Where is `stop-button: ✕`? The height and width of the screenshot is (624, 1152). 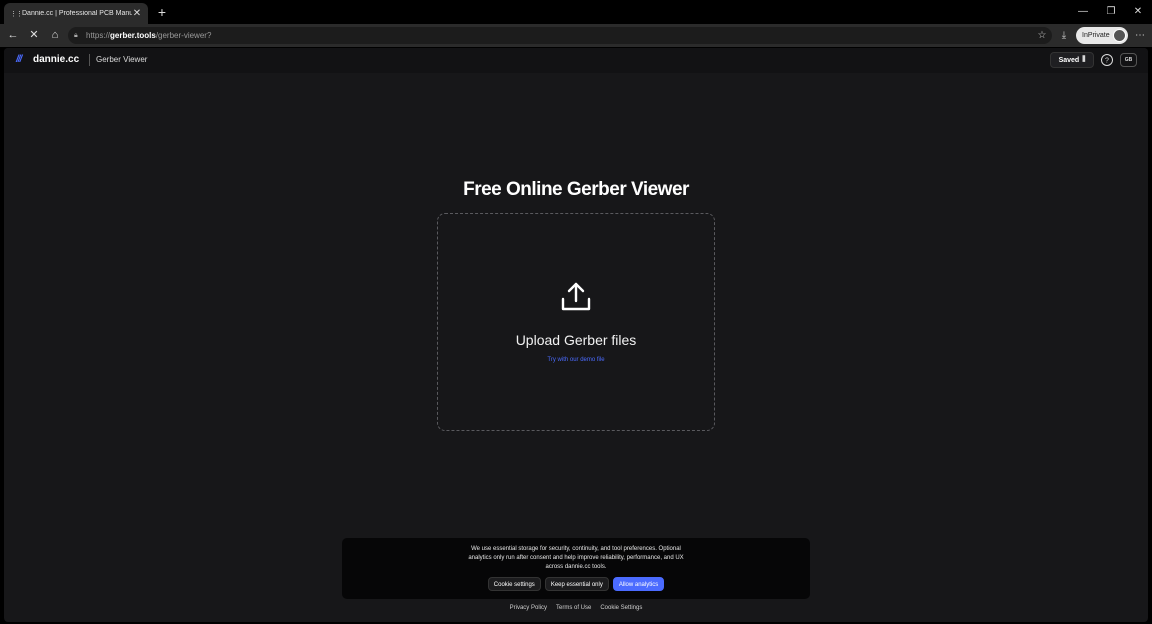 stop-button: ✕ is located at coordinates (34, 35).